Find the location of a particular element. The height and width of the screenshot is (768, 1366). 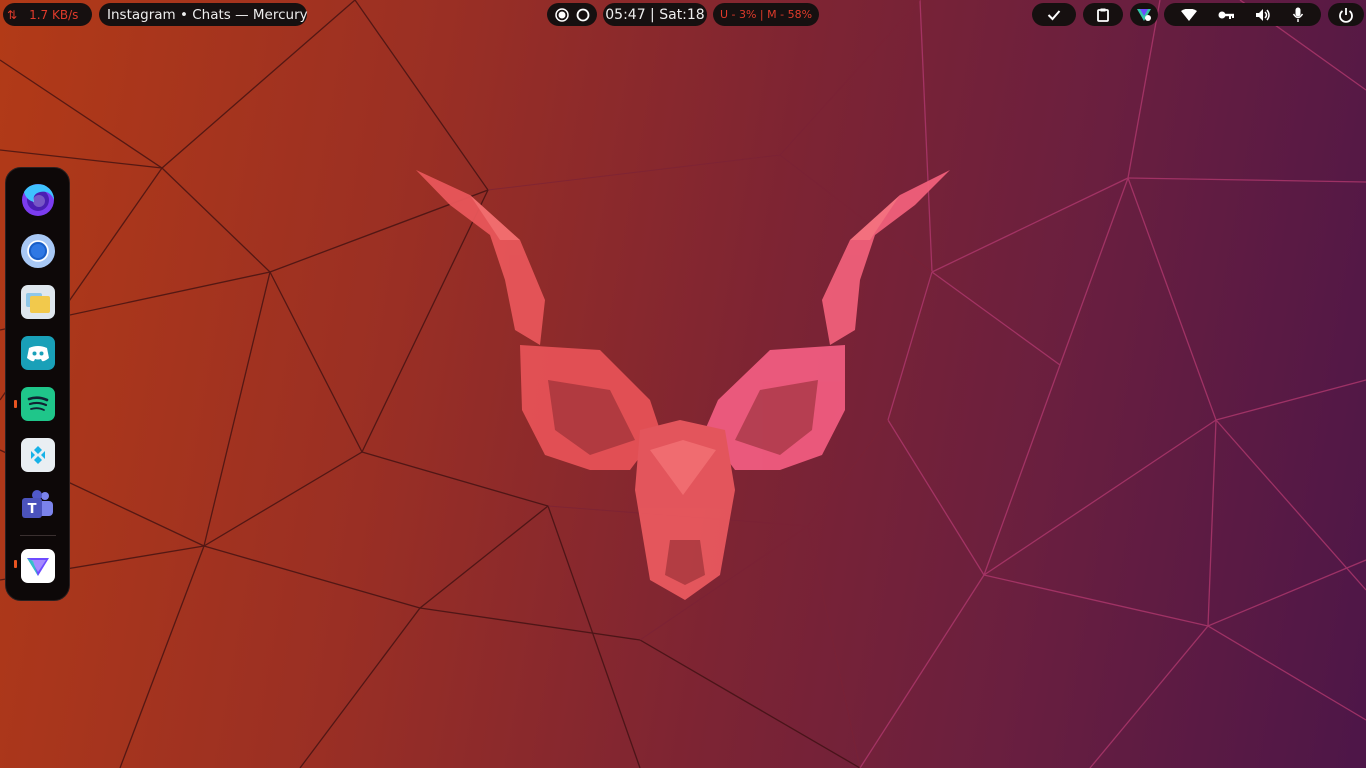

dock-app-kodi is located at coordinates (38, 455).